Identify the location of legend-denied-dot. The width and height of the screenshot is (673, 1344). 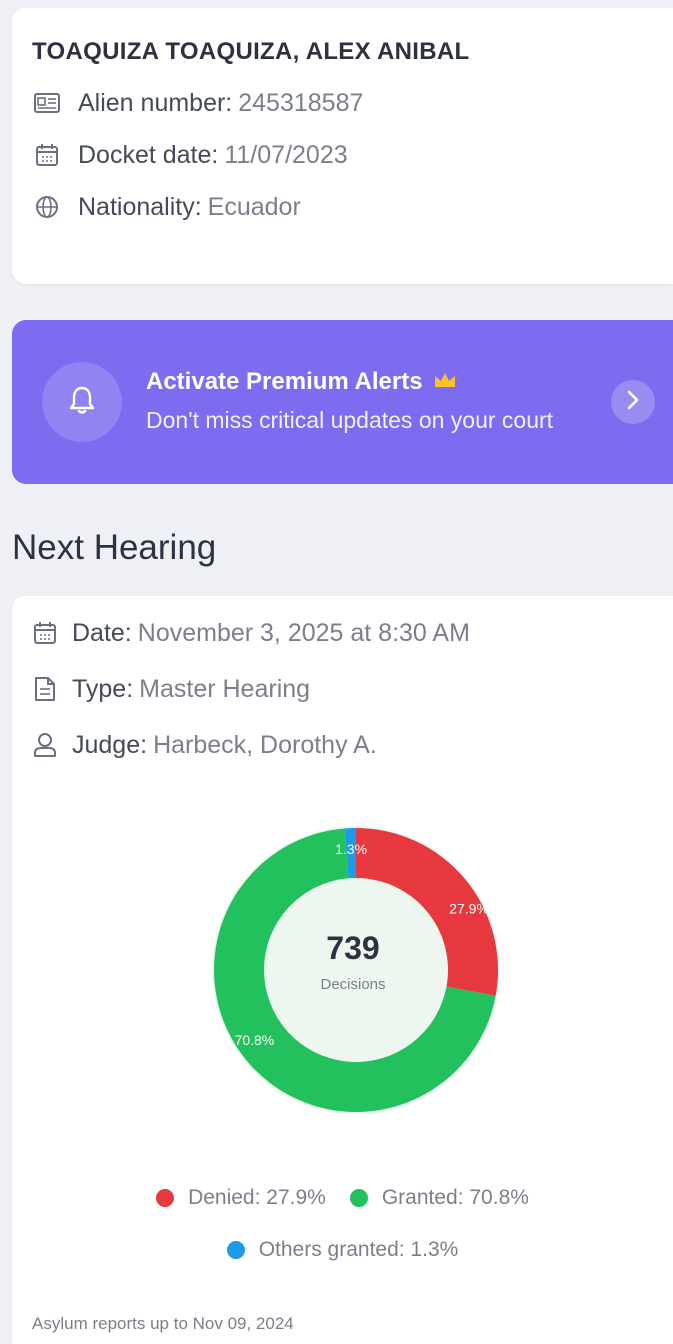
(165, 1198).